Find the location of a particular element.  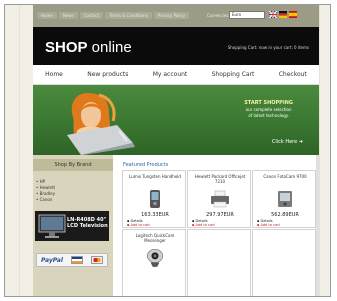

shop-logo: SHOP online is located at coordinates (88, 47).